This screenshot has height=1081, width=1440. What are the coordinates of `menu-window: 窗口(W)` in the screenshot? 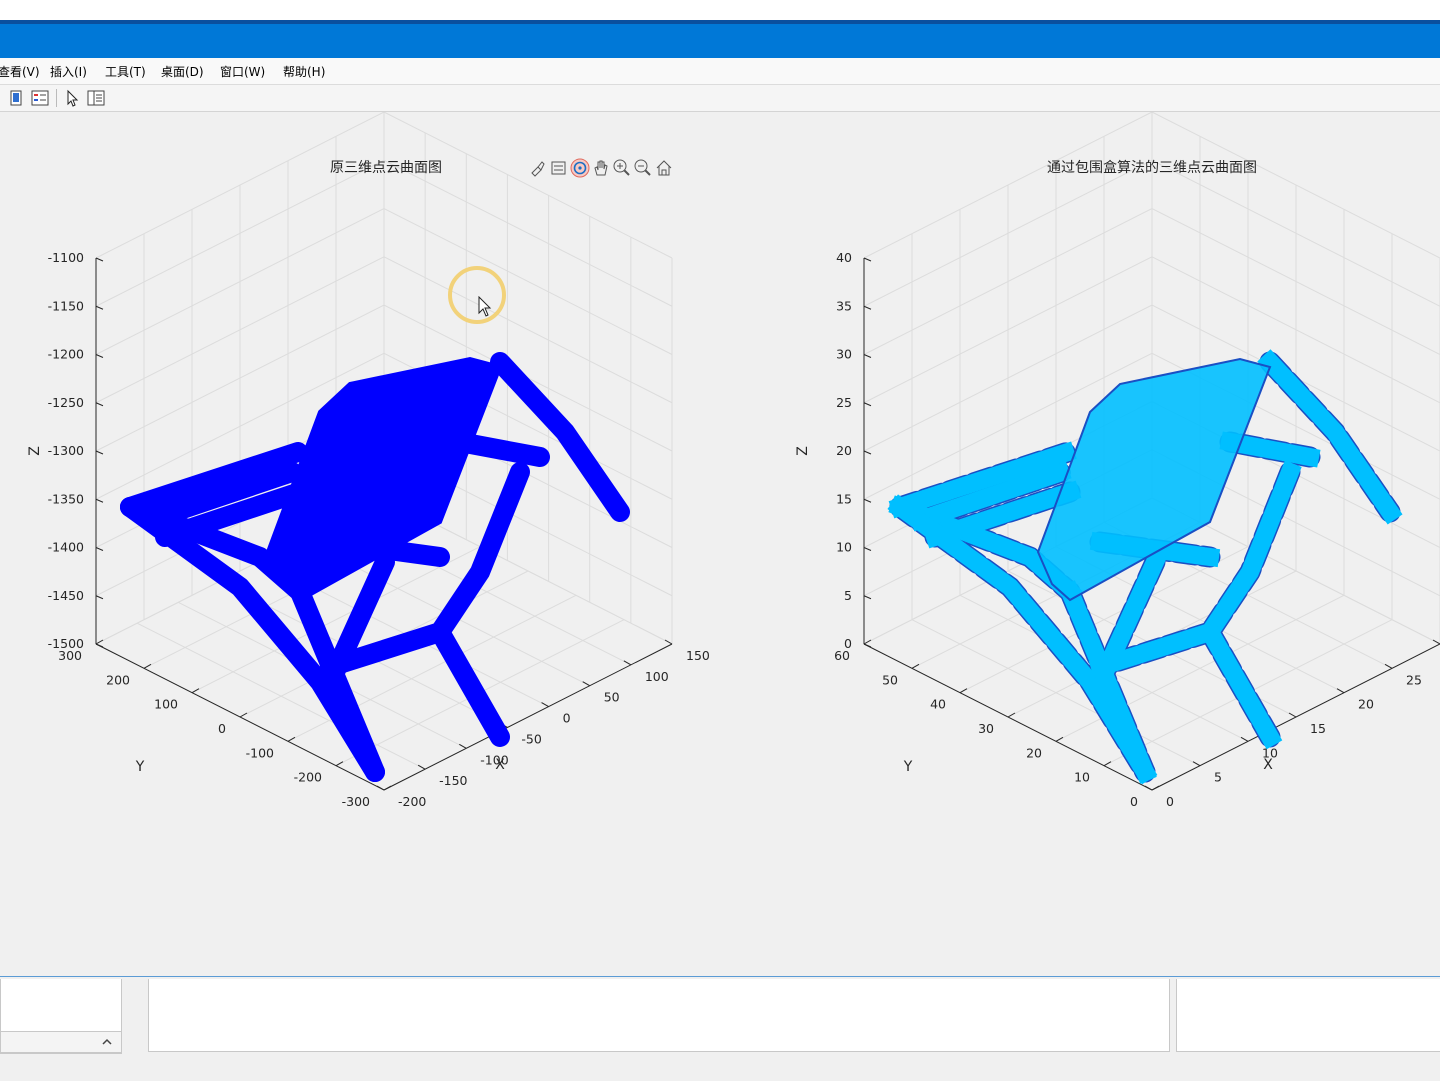 It's located at (242, 71).